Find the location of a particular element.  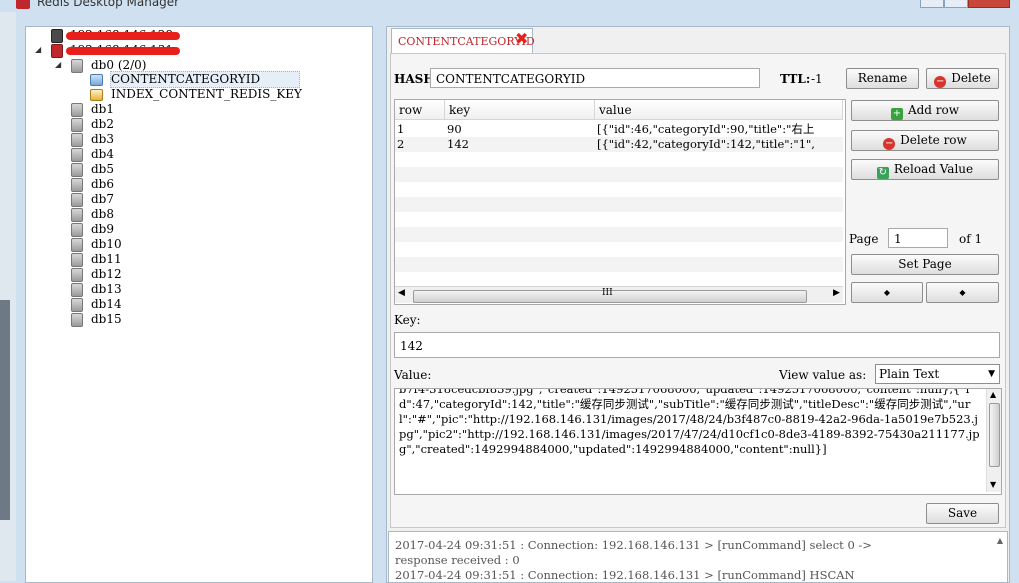

scroll-right-arrow-icon: ▶ is located at coordinates (836, 293).